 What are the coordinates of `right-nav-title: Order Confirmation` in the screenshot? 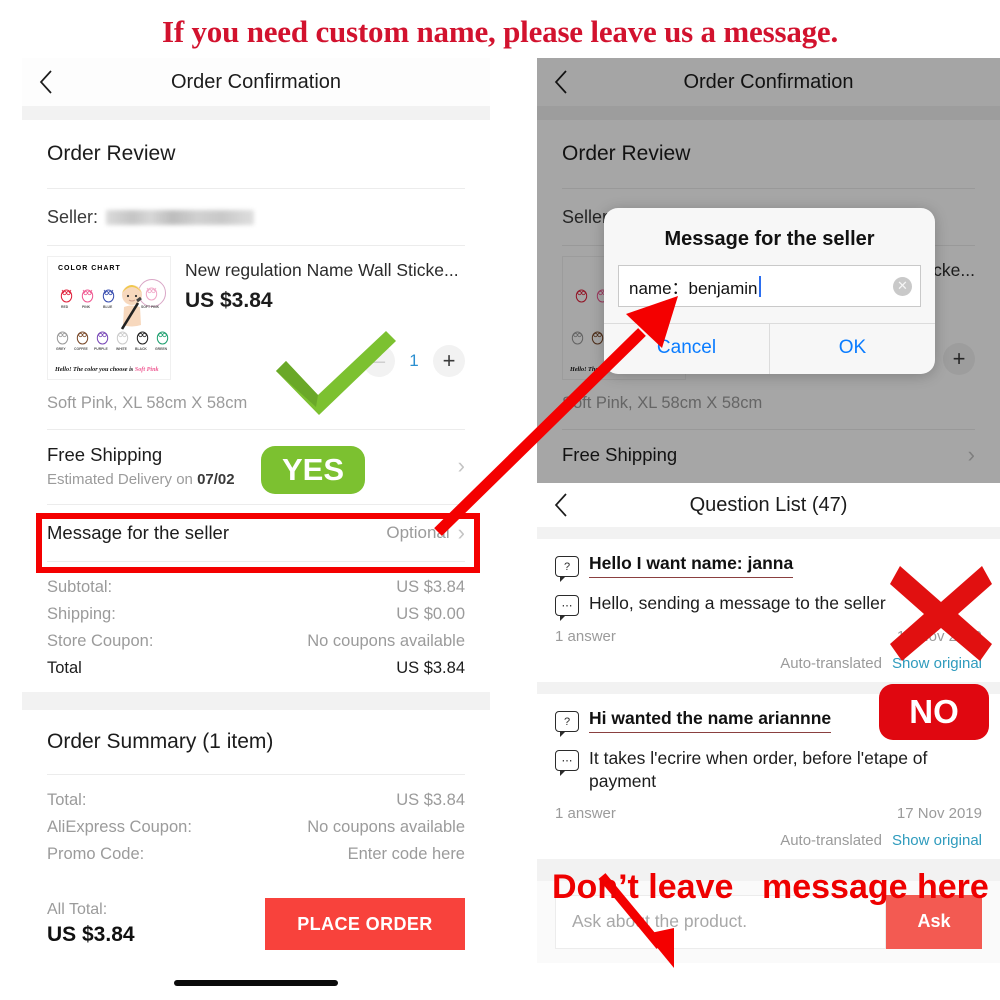 It's located at (768, 81).